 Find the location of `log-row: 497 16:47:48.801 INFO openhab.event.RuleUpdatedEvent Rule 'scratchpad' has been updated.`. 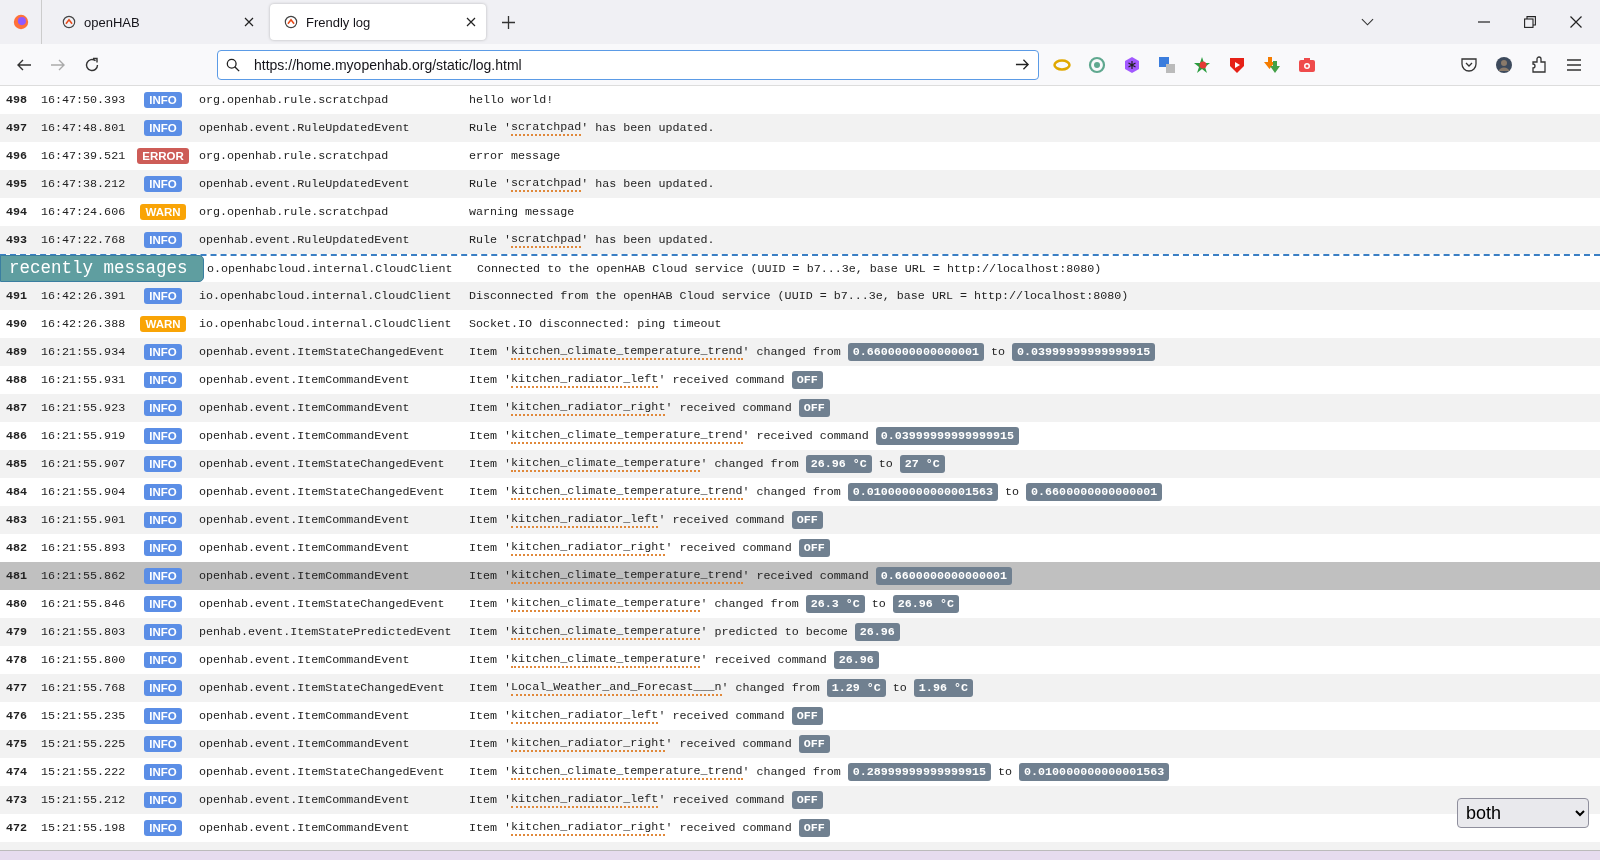

log-row: 497 16:47:48.801 INFO openhab.event.RuleUpdatedEvent Rule 'scratchpad' has been updated. is located at coordinates (800, 128).